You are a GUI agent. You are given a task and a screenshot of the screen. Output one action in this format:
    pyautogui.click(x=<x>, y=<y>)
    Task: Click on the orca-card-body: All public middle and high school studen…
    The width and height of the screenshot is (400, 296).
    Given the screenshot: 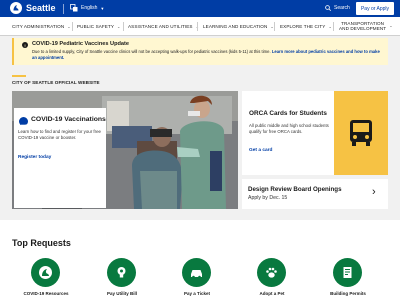 What is the action you would take?
    pyautogui.click(x=289, y=128)
    